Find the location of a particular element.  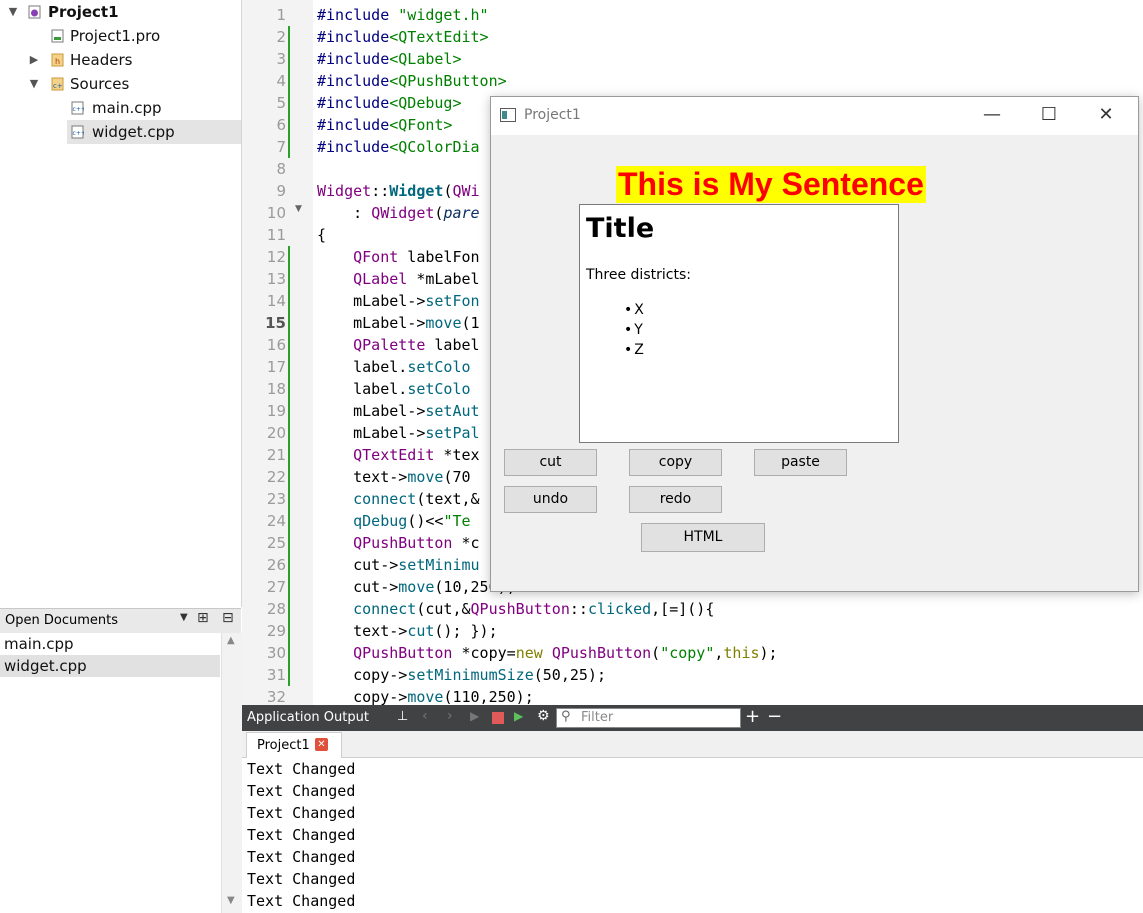

line-number: 5 is located at coordinates (281, 103).